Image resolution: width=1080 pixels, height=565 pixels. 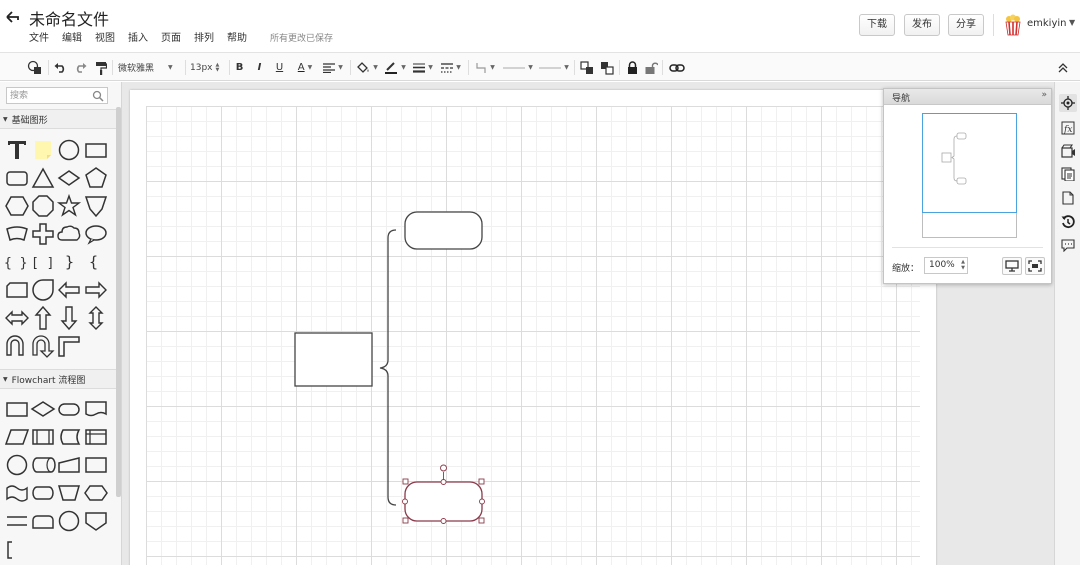 I want to click on menu-view: 视图, so click(x=105, y=39).